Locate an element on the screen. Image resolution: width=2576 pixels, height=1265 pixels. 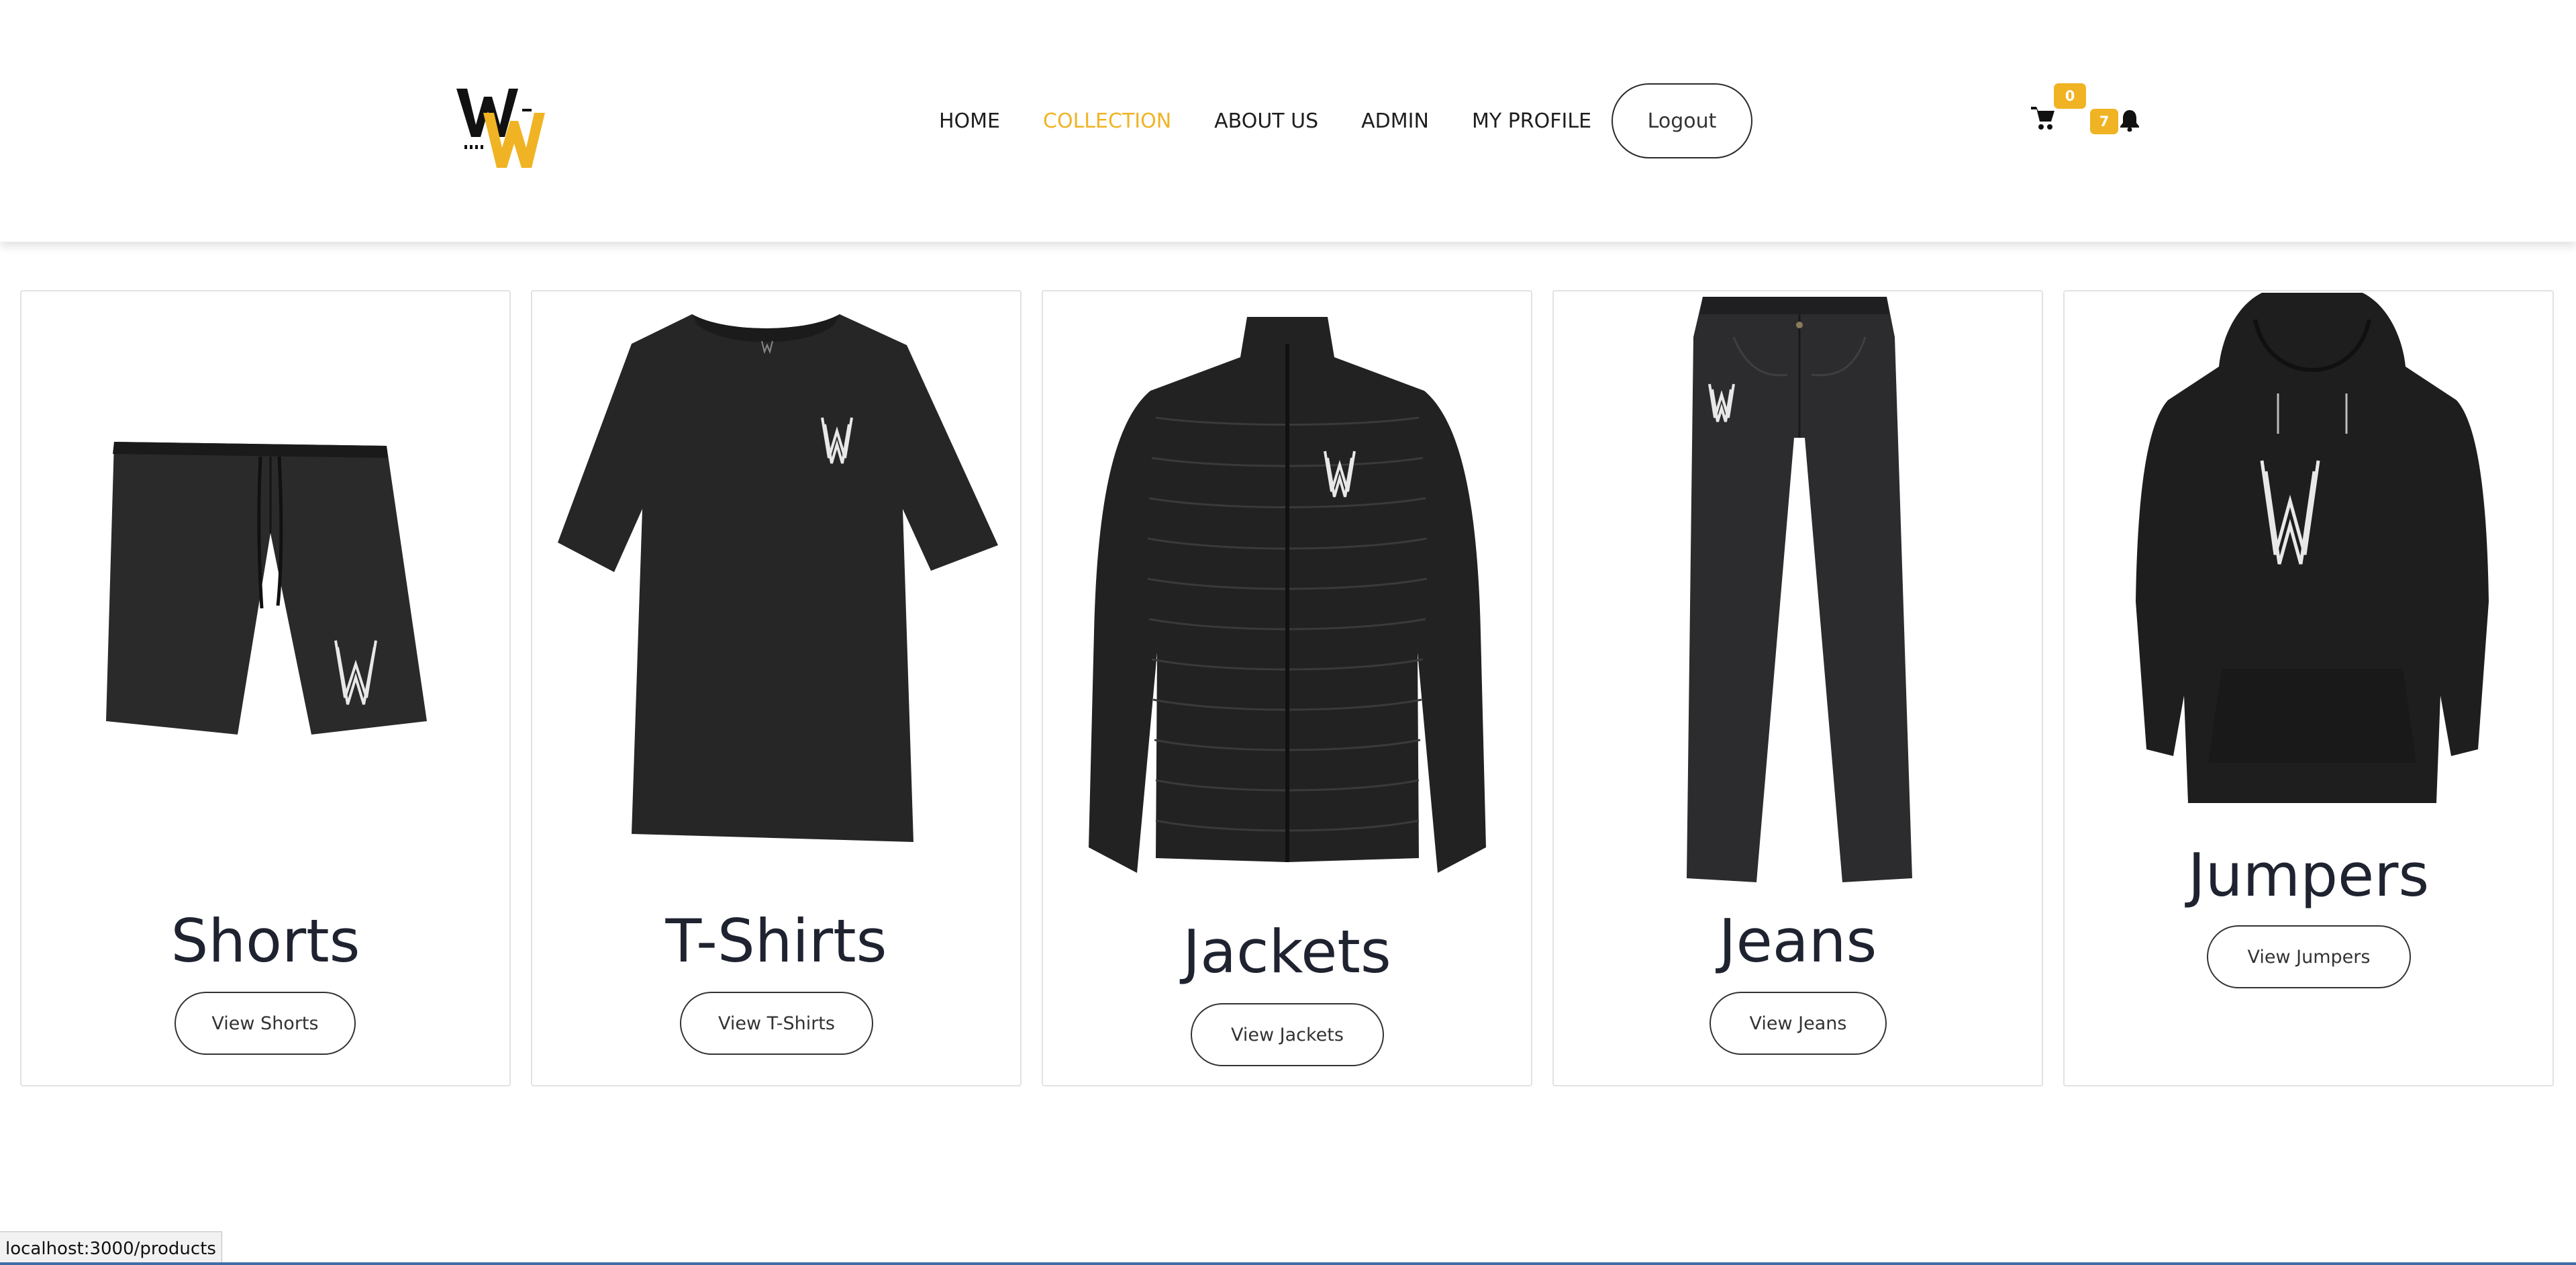
bell-icon is located at coordinates (2130, 120).